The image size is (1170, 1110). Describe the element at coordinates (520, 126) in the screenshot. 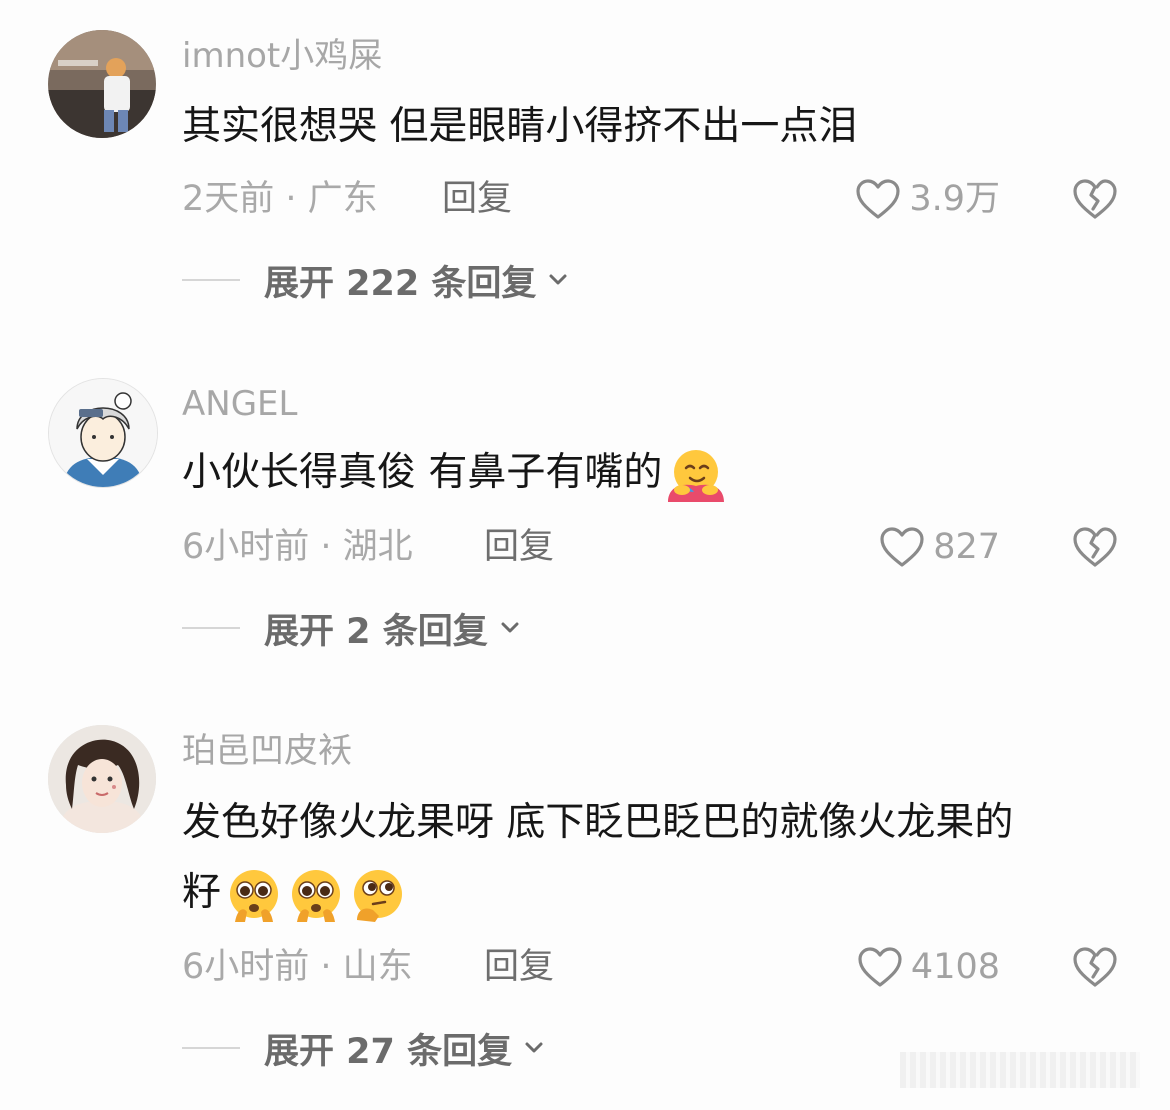

I see `comment-text: 其实很想哭 但是眼睛小得挤不出一点泪` at that location.